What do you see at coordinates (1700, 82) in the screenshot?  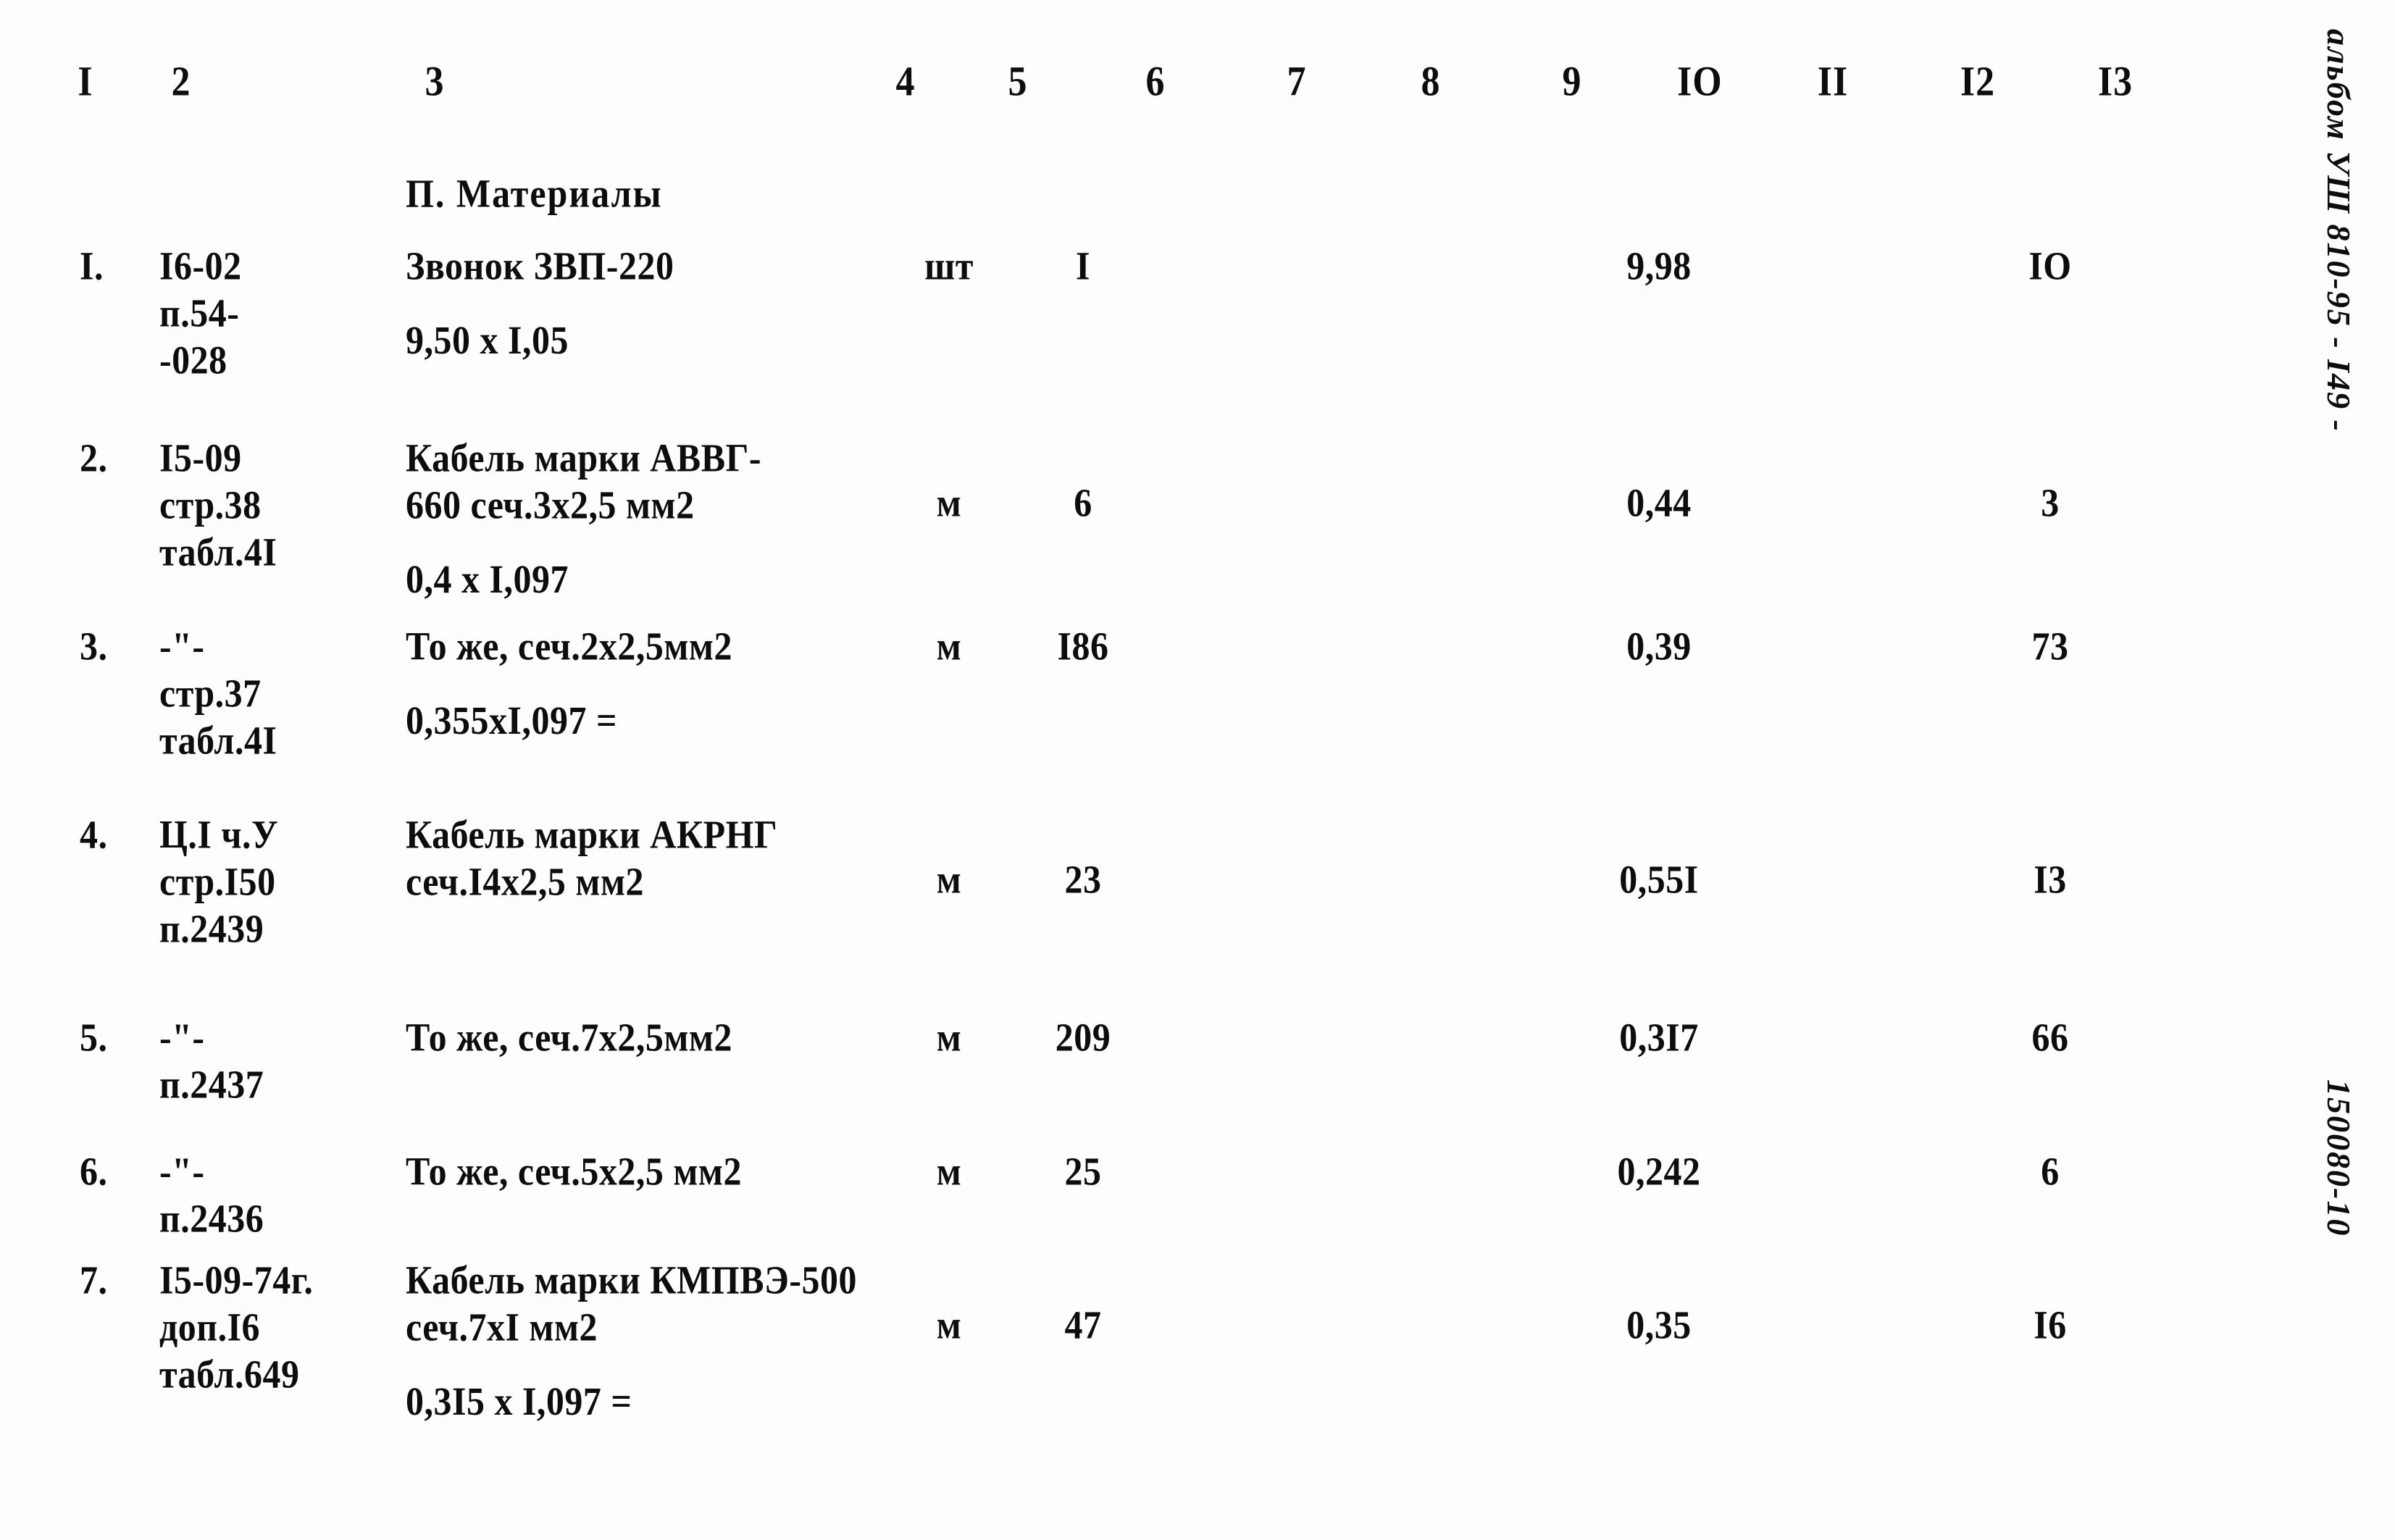 I see `column-header-10: IO` at bounding box center [1700, 82].